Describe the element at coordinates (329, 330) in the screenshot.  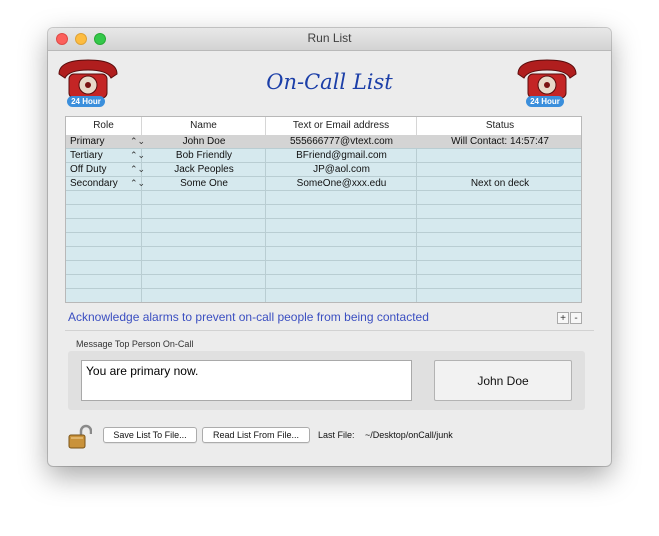
I see `divider` at that location.